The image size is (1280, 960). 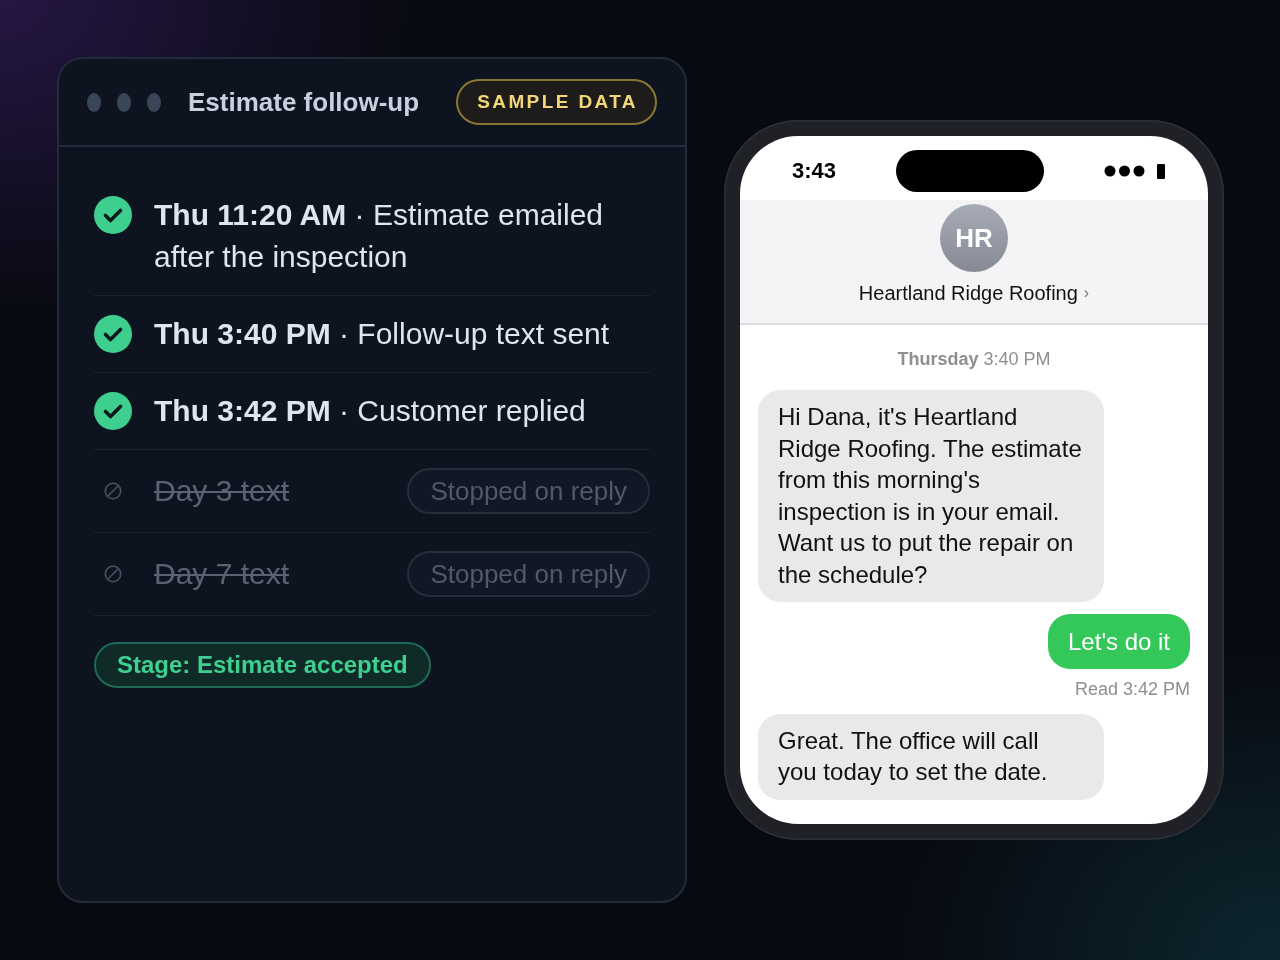 What do you see at coordinates (974, 359) in the screenshot?
I see `message-timestamp: Thursday 3:40 PM` at bounding box center [974, 359].